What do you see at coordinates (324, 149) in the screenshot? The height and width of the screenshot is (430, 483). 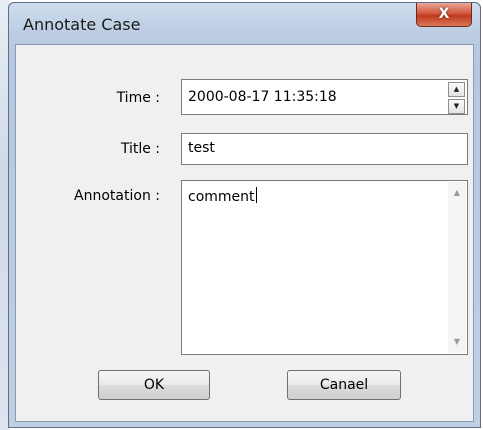 I see `title-field: test` at bounding box center [324, 149].